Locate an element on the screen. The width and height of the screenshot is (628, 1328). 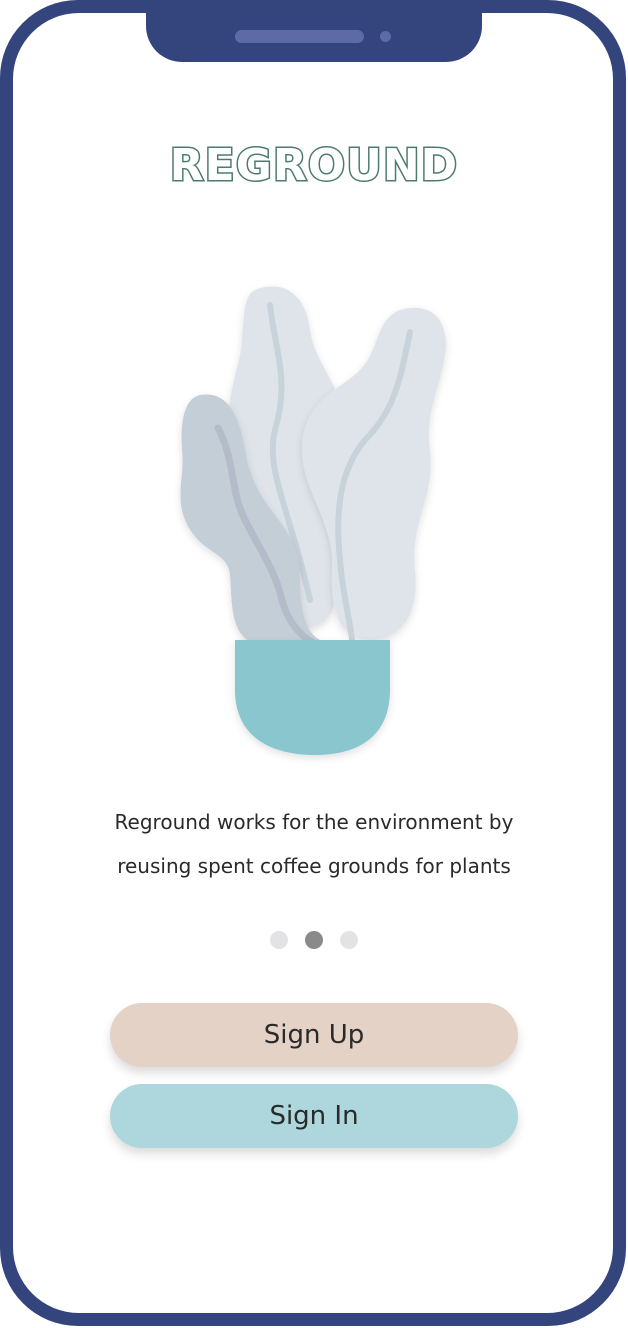
pagination-dot-2-active is located at coordinates (314, 940).